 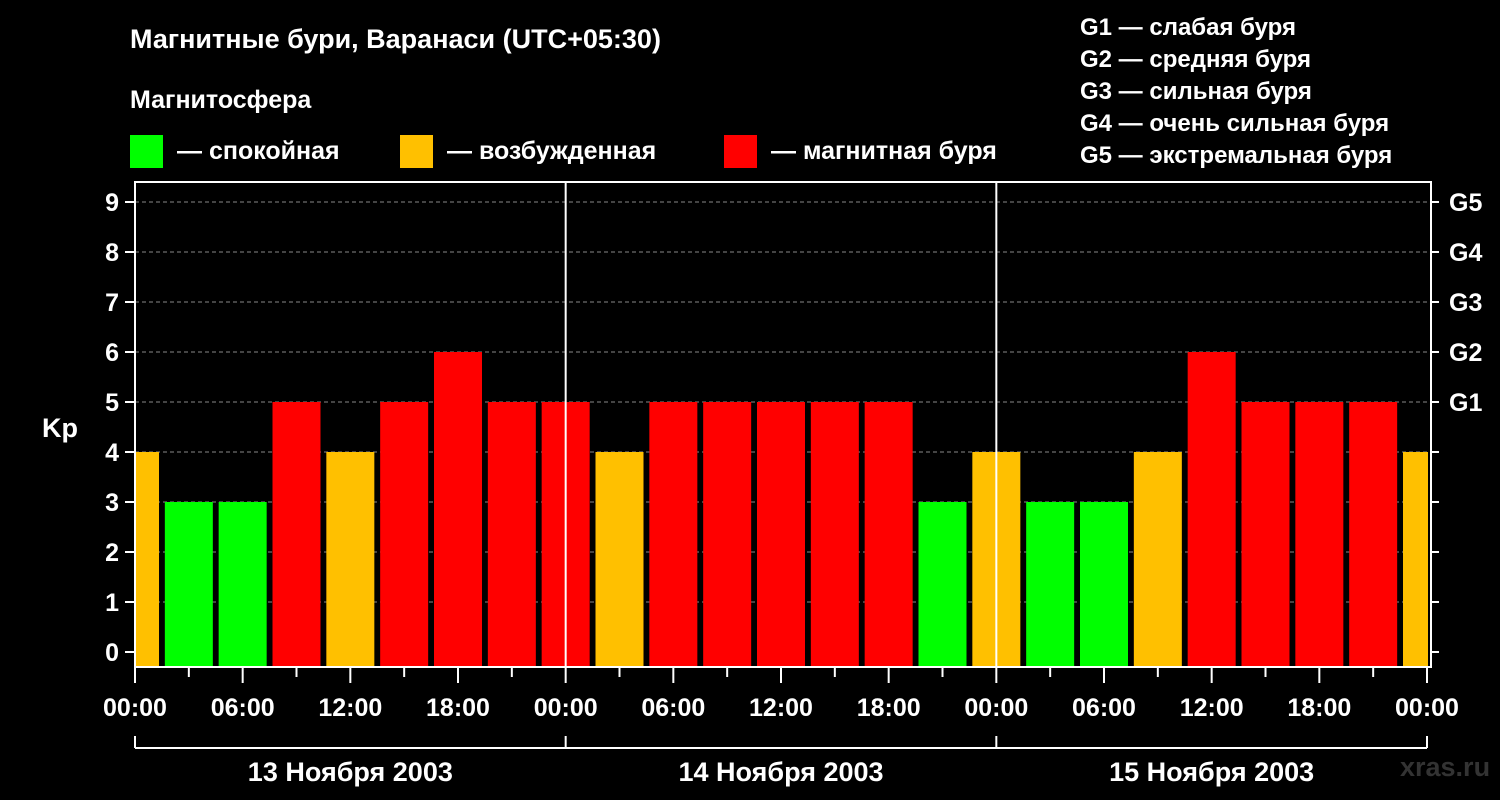 What do you see at coordinates (780, 772) in the screenshot?
I see `day-label: 14 Ноября 2003` at bounding box center [780, 772].